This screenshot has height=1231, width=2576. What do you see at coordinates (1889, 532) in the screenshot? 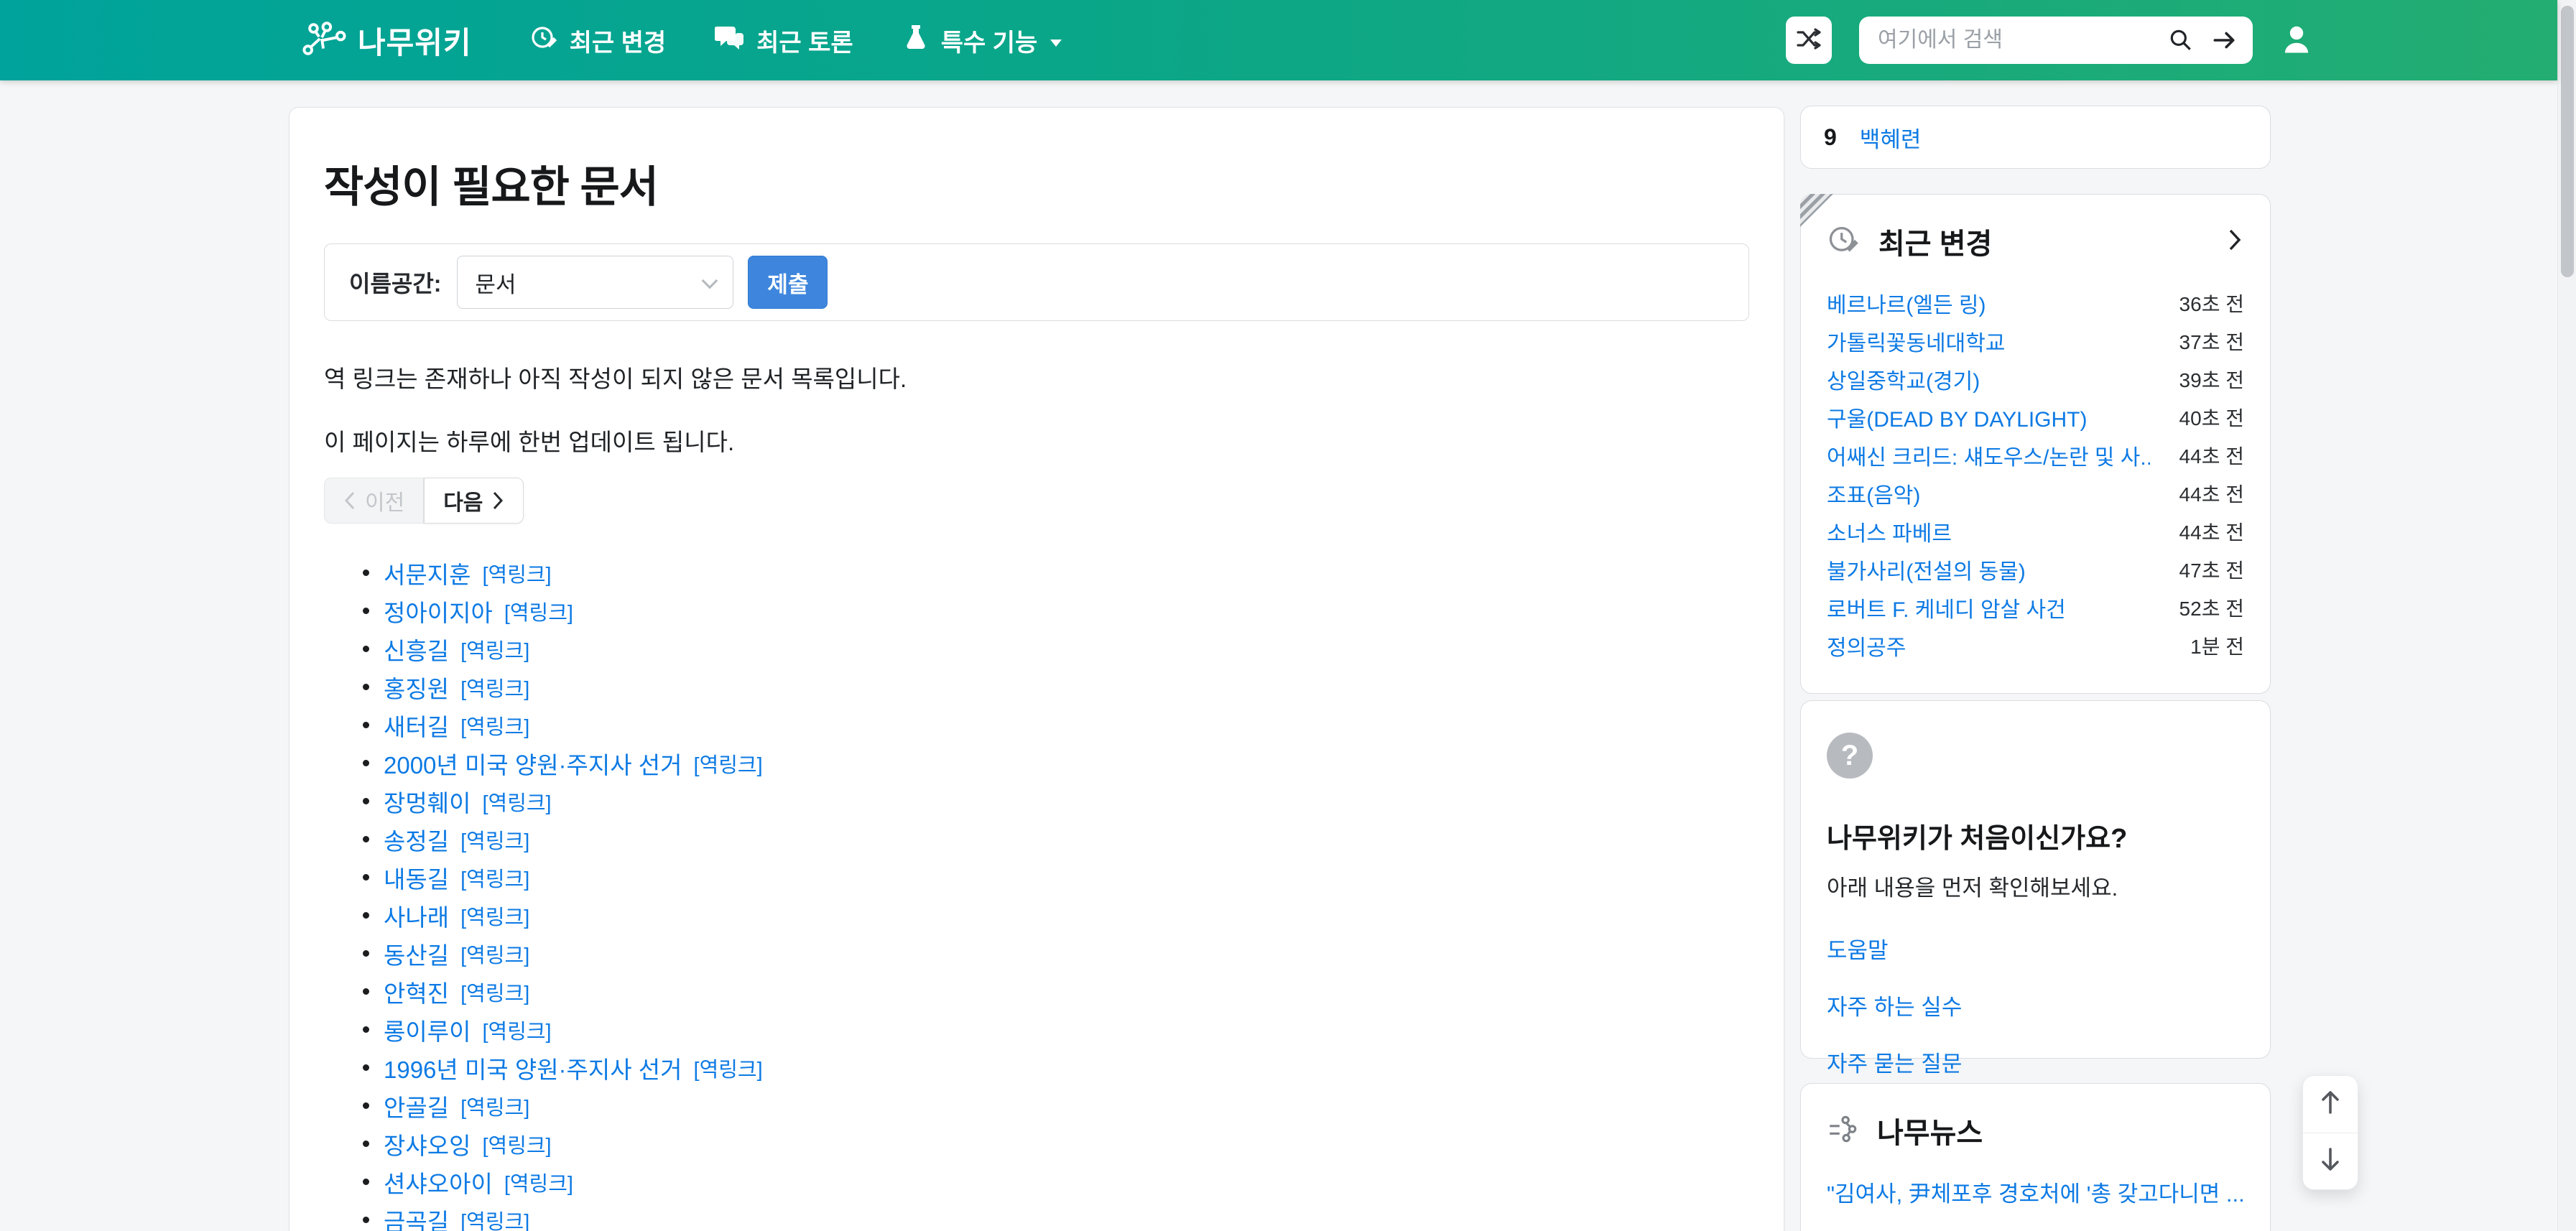
I see `changed-document-link: 소너스 파베르` at bounding box center [1889, 532].